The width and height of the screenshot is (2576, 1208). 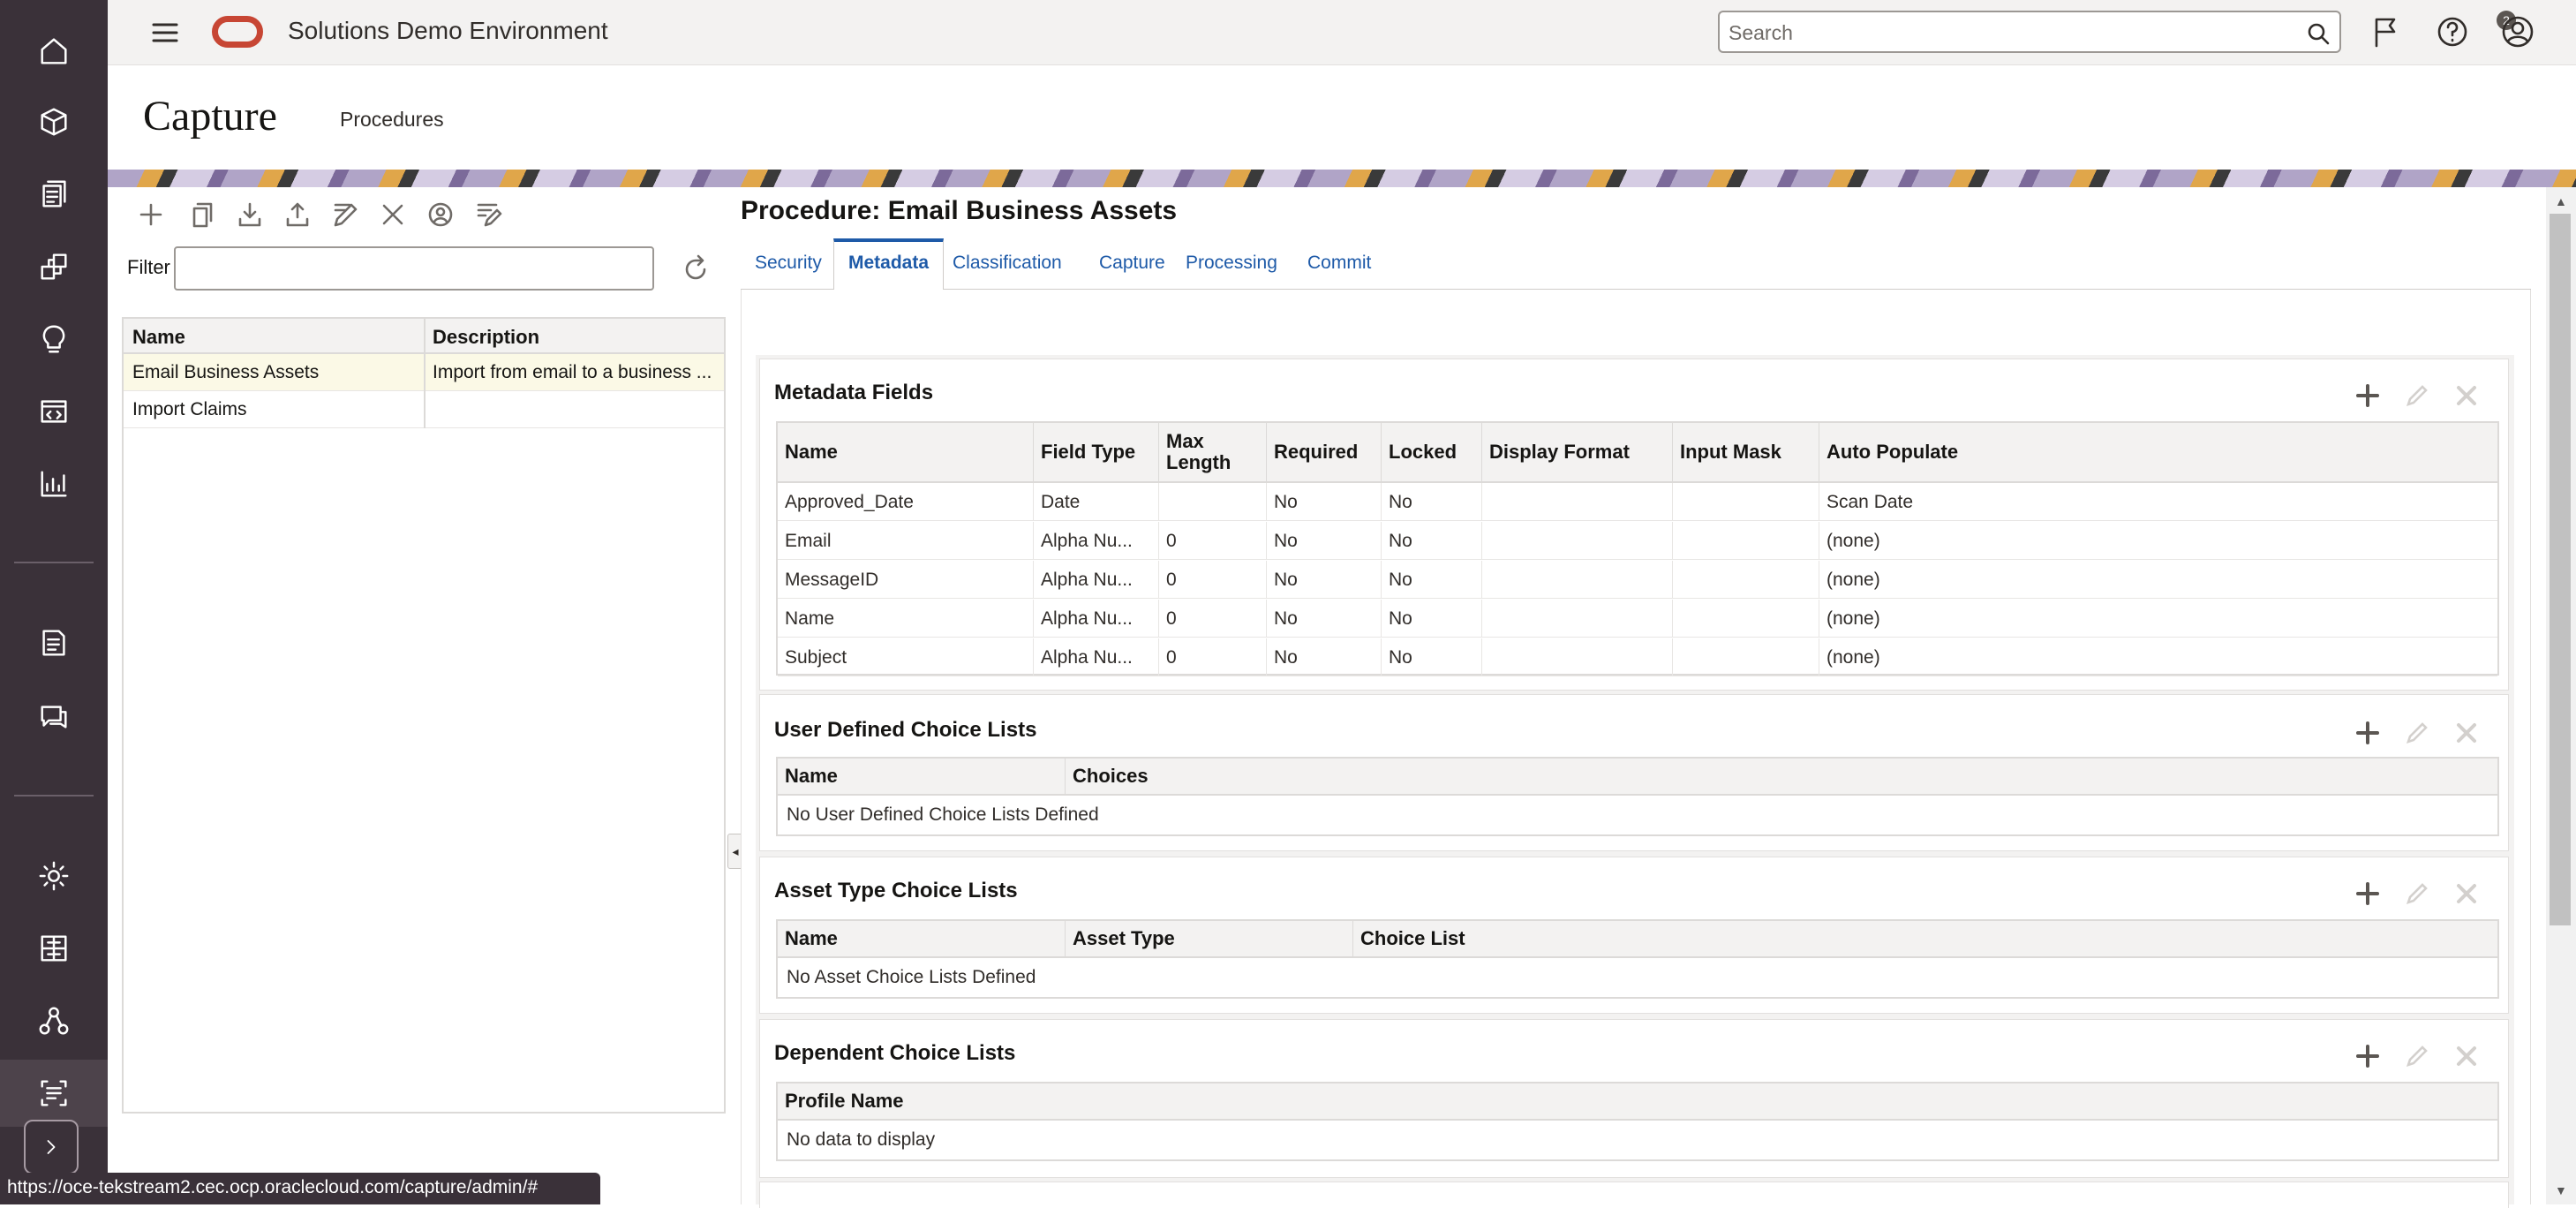 What do you see at coordinates (1638, 580) in the screenshot?
I see `table-row: MessageID Alpha Nu... 0 No No (none)` at bounding box center [1638, 580].